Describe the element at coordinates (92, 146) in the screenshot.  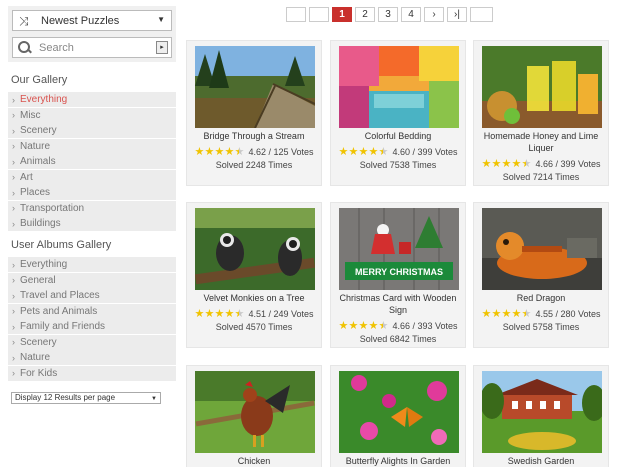
I see `sidebar-item-our-3: › Nature` at that location.